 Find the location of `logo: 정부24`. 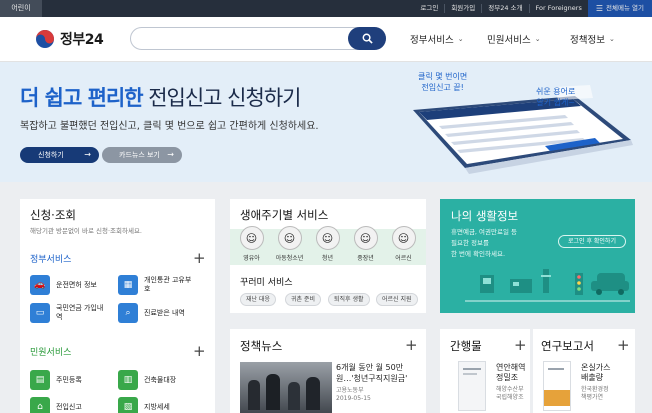

logo: 정부24 is located at coordinates (69, 39).